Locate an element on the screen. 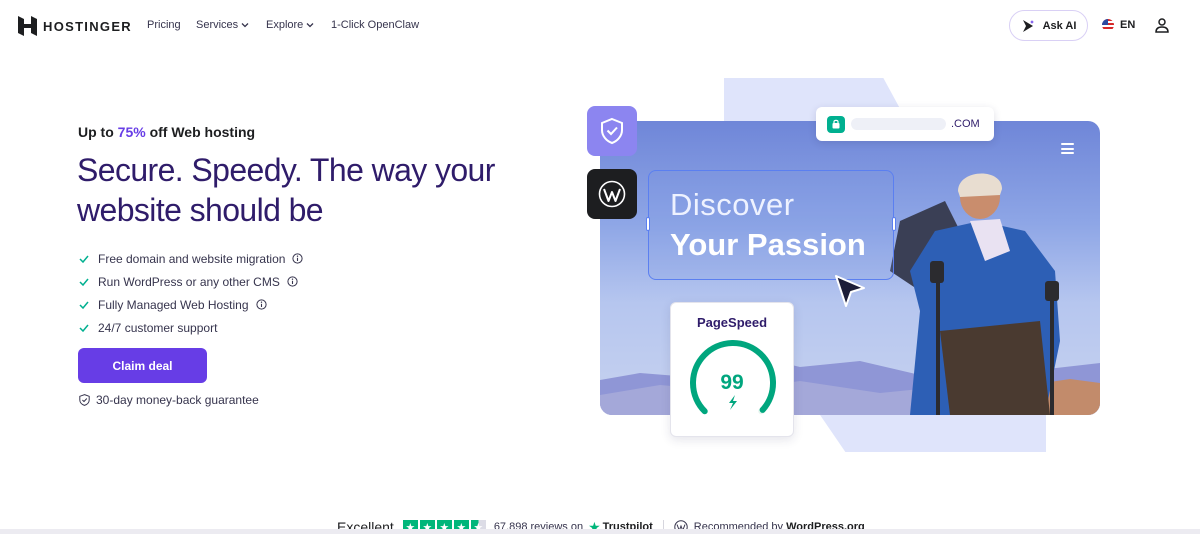  url-tld: .COM is located at coordinates (965, 124).